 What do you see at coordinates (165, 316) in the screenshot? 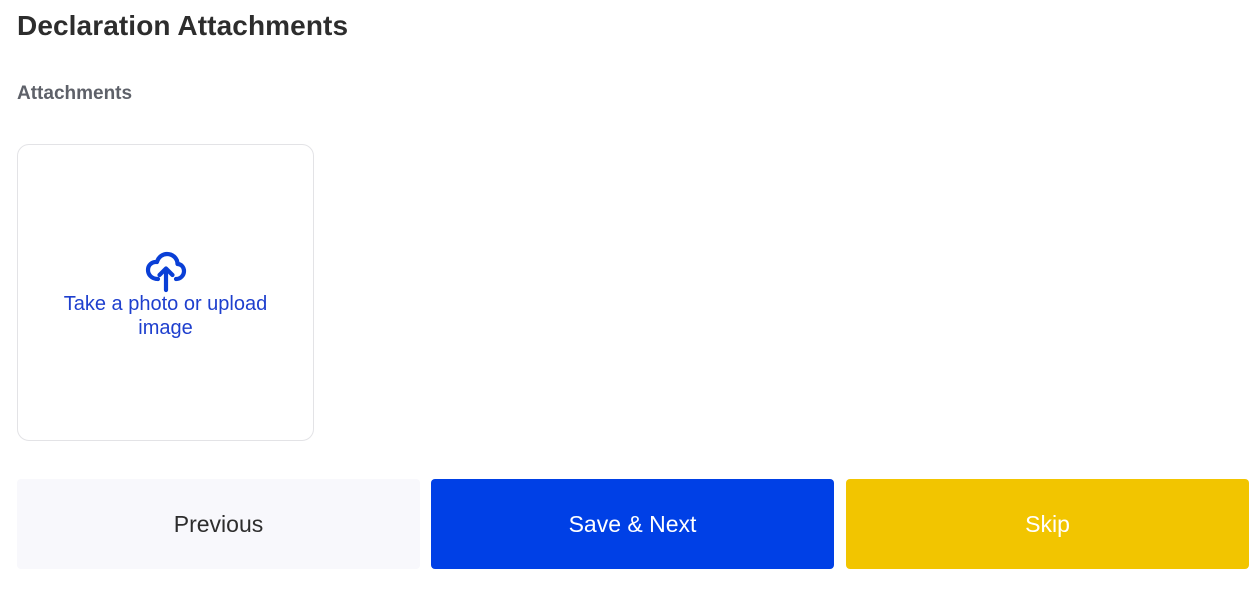
I see `upload-tile-text: Take a photo or upload image` at bounding box center [165, 316].